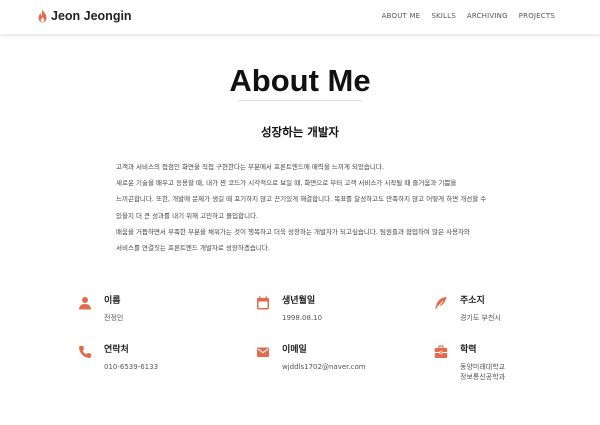 This screenshot has height=425, width=600. Describe the element at coordinates (263, 352) in the screenshot. I see `email-icon` at that location.